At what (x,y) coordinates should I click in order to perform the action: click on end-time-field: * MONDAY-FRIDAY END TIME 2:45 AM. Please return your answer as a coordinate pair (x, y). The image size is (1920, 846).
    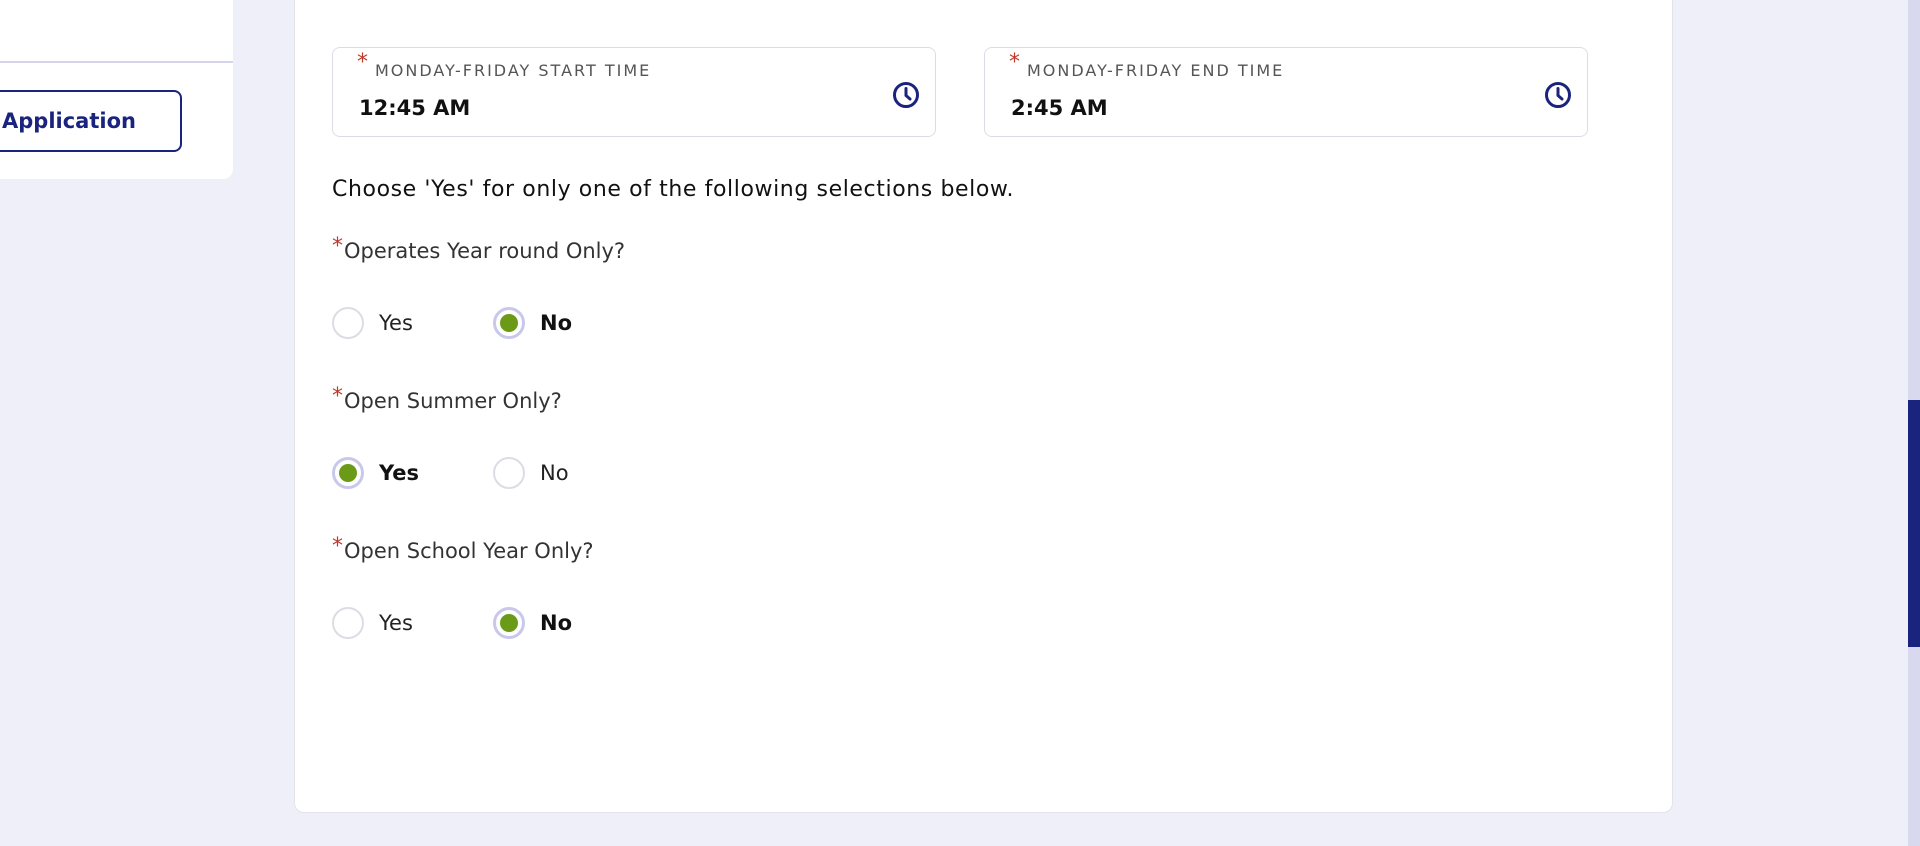
    Looking at the image, I should click on (1286, 92).